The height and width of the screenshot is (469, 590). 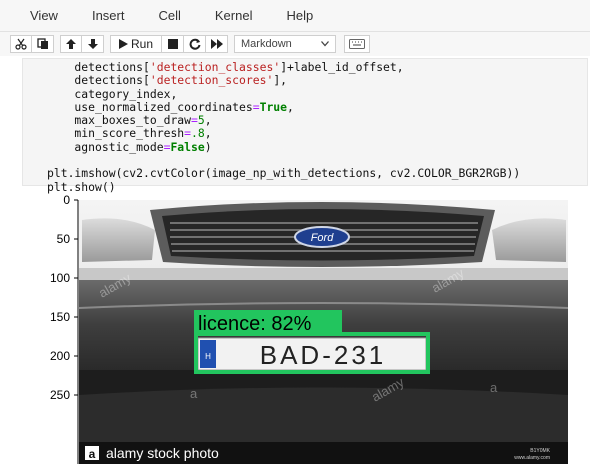 What do you see at coordinates (60, 317) in the screenshot?
I see `y-tick-label: 150` at bounding box center [60, 317].